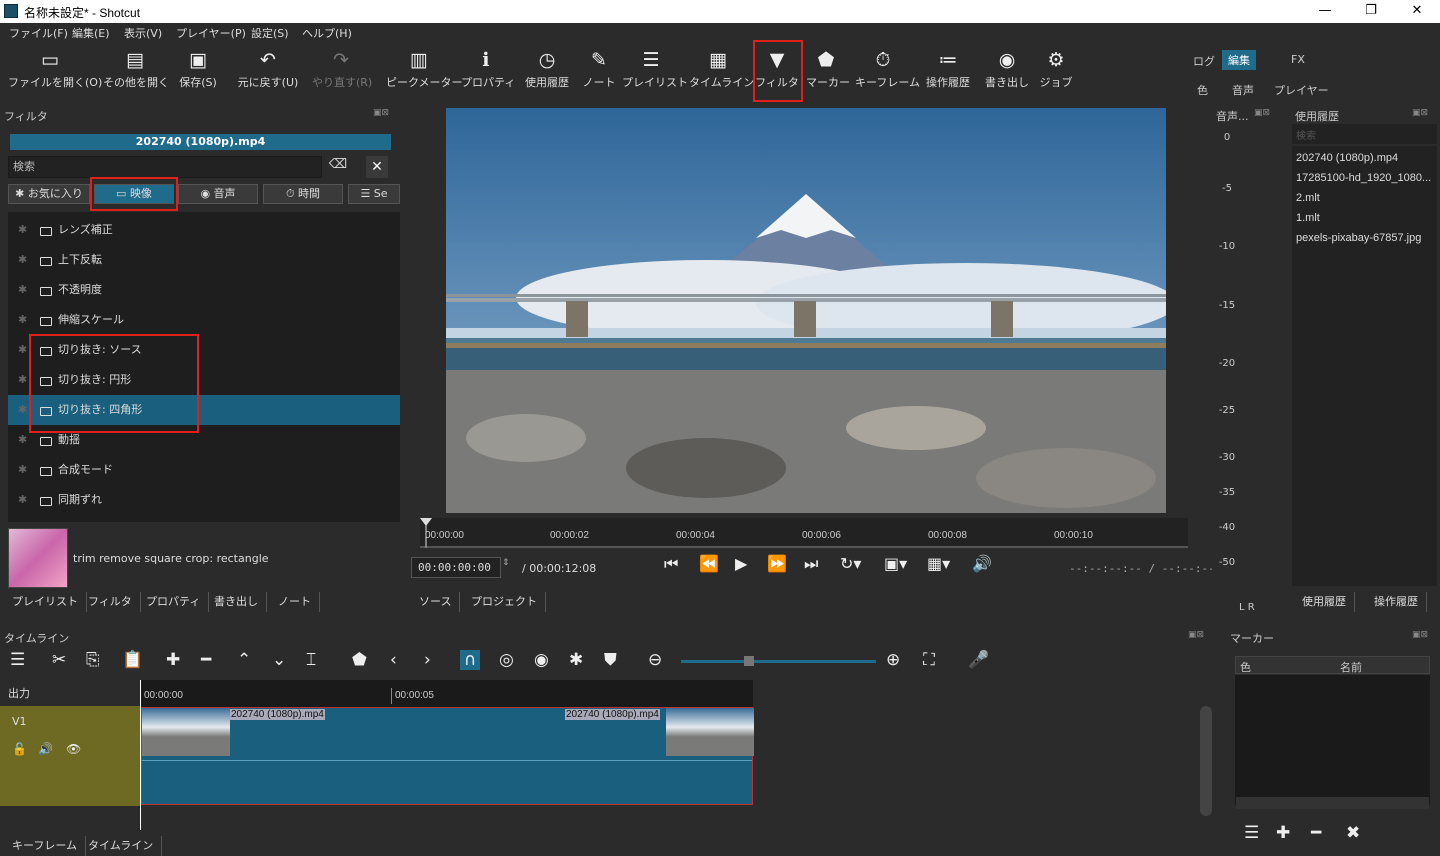 Image resolution: width=1440 pixels, height=856 pixels. Describe the element at coordinates (45, 846) in the screenshot. I see `tab-keyframes: キーフレーム` at that location.